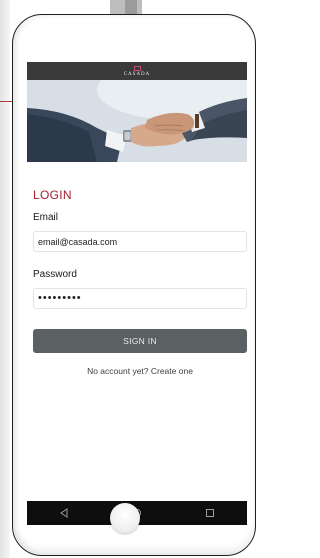 The image size is (320, 558). Describe the element at coordinates (46, 217) in the screenshot. I see `email-label: Email` at that location.